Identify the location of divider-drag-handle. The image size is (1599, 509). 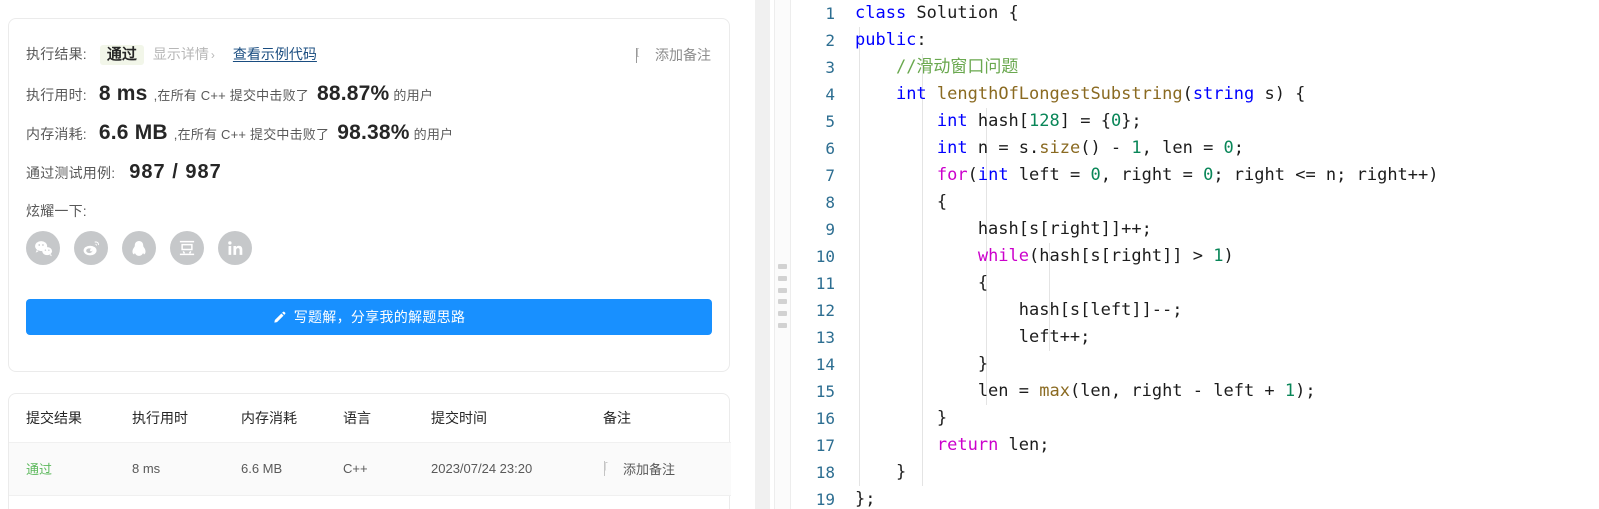
(782, 296).